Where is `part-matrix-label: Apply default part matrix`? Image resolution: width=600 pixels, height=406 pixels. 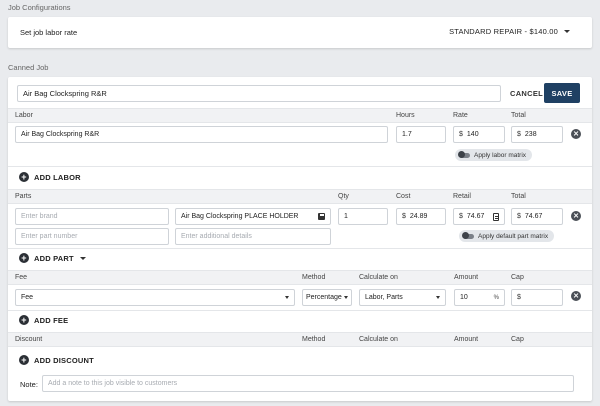
part-matrix-label: Apply default part matrix is located at coordinates (513, 236).